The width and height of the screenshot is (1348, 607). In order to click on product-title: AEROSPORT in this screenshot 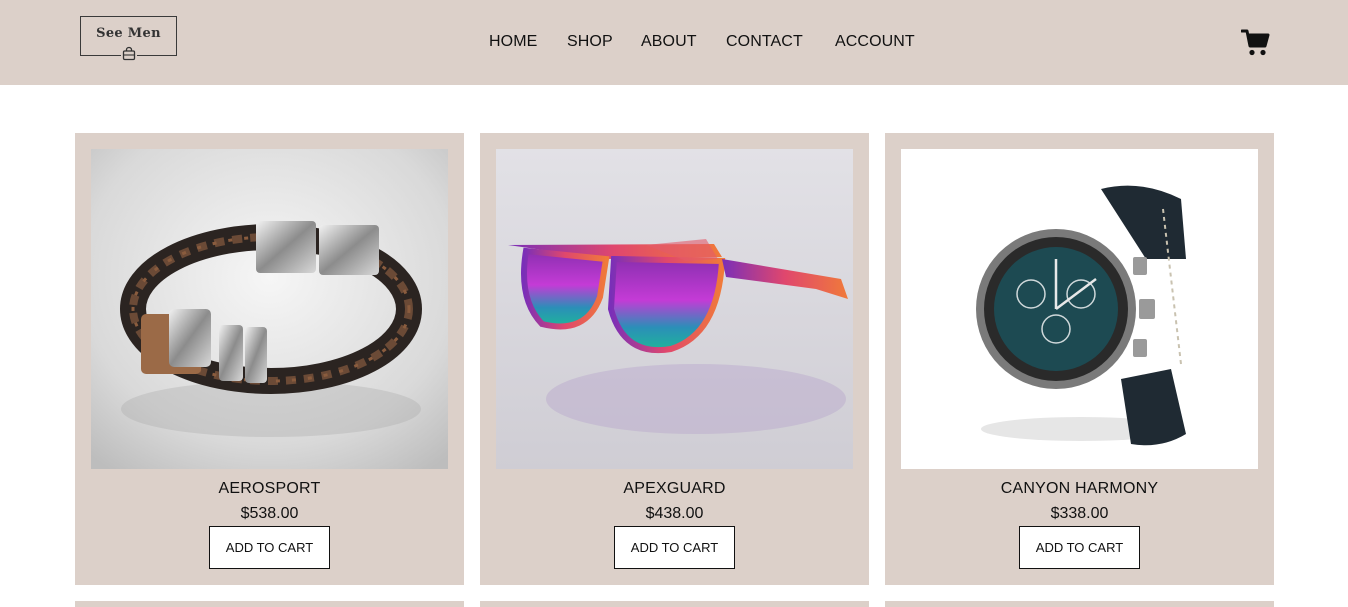, I will do `click(269, 489)`.